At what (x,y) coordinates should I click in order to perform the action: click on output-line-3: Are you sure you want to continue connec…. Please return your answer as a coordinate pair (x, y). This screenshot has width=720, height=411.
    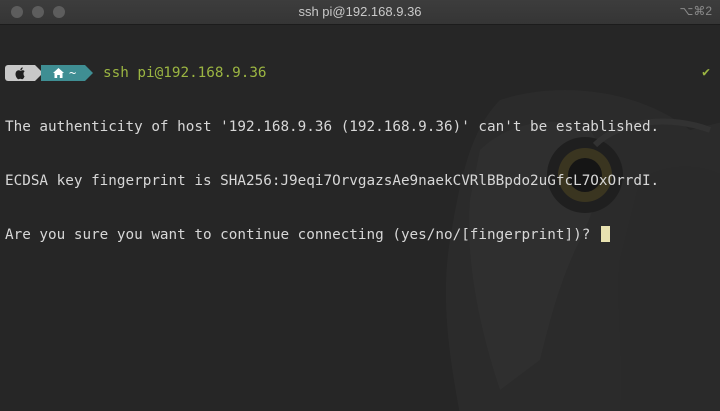
    Looking at the image, I should click on (358, 235).